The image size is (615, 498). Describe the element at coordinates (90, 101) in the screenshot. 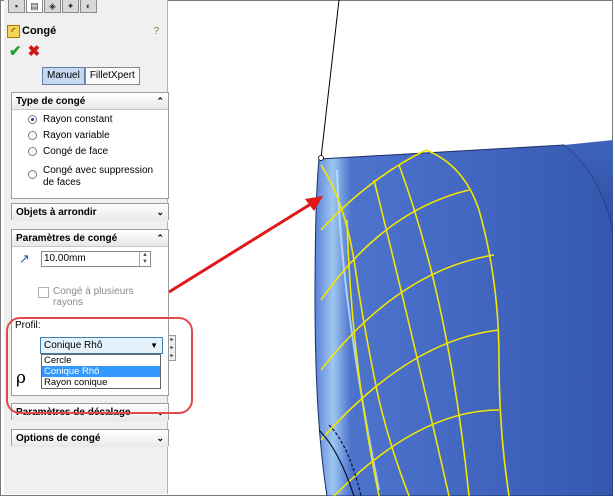

I see `fillet-type-header: Type de congé ⌃` at that location.